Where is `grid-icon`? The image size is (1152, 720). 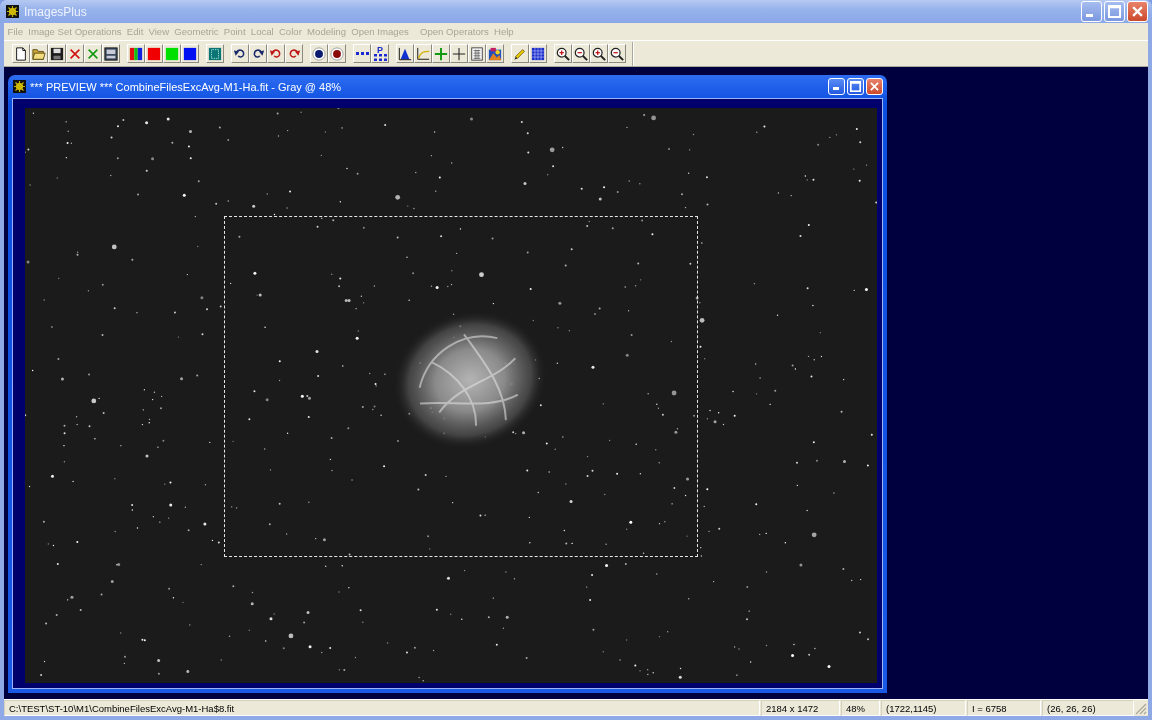
grid-icon is located at coordinates (538, 53).